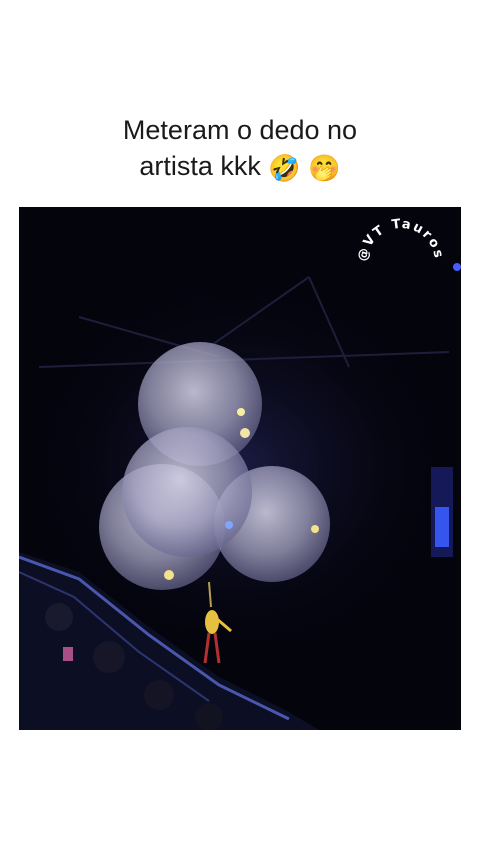  I want to click on caption-line-1: Meteram o dedo no, so click(240, 130).